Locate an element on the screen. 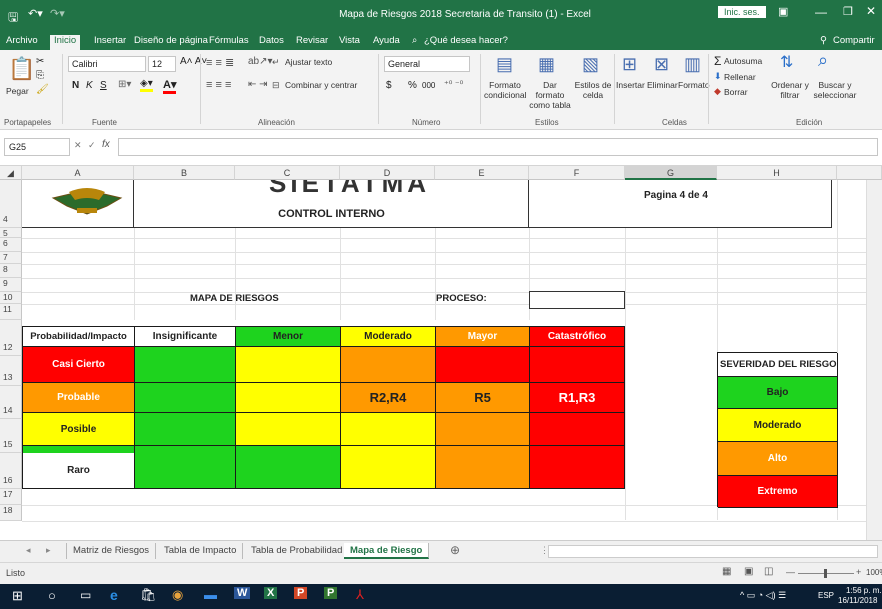 The height and width of the screenshot is (609, 882). file-explorer-icon: ▬ is located at coordinates (210, 594).